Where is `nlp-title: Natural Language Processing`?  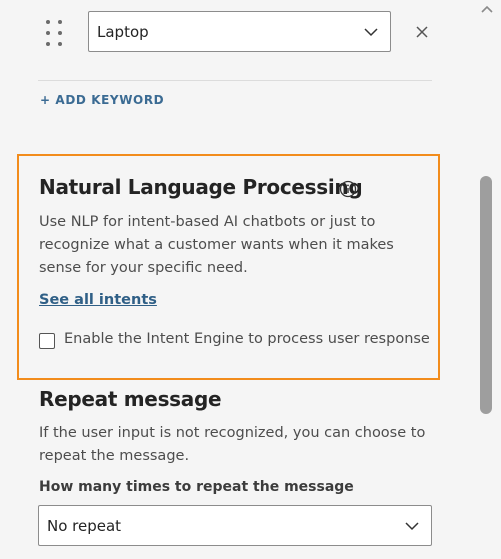
nlp-title: Natural Language Processing is located at coordinates (201, 187).